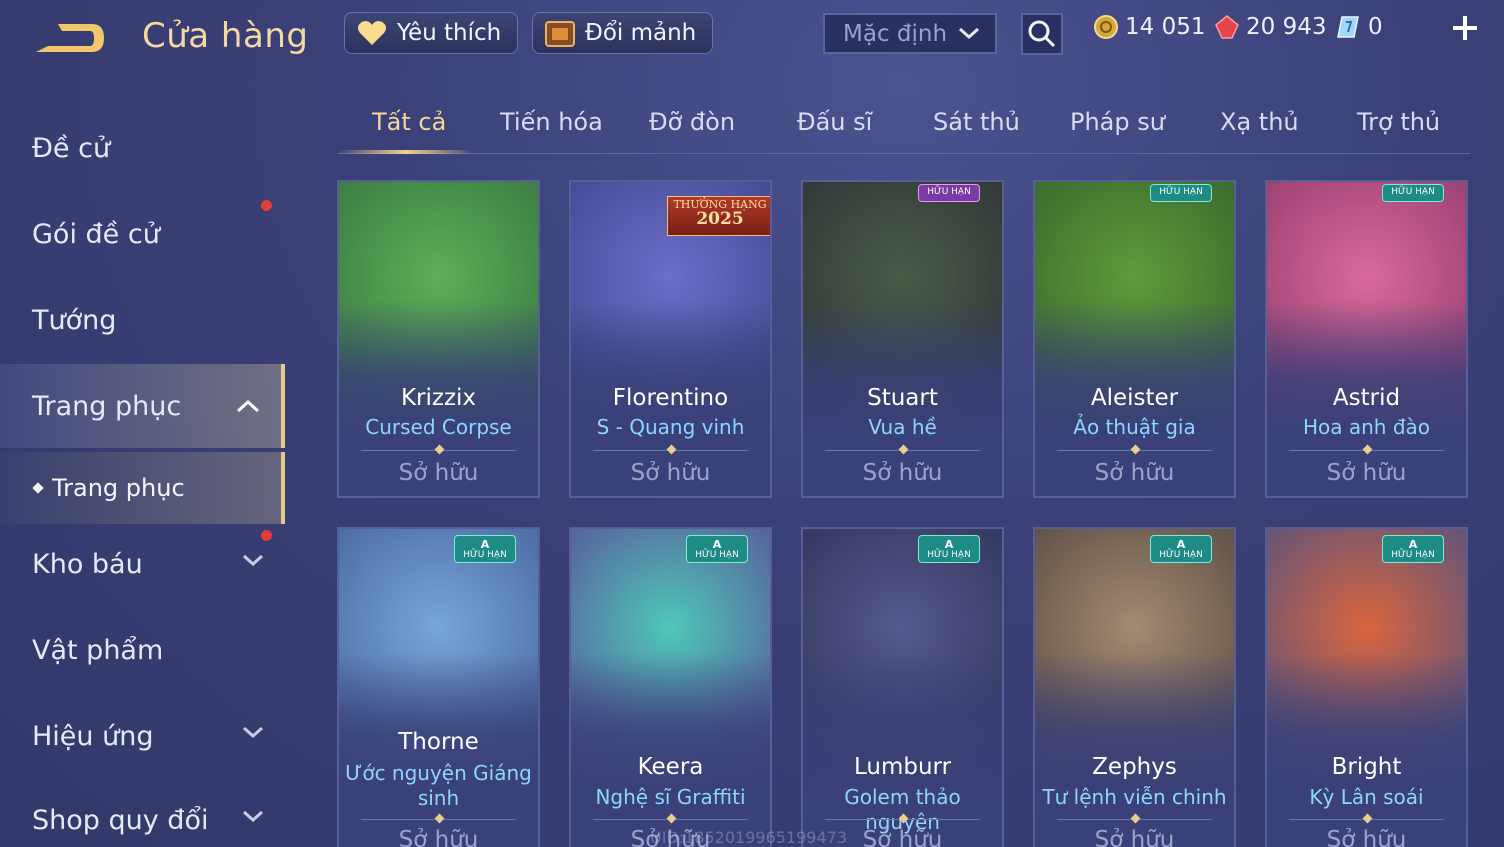 The image size is (1504, 847). I want to click on skin-card: A HỮU HẠN Keera Nghệ sĩ Graffiti Sở hữu, so click(670, 687).